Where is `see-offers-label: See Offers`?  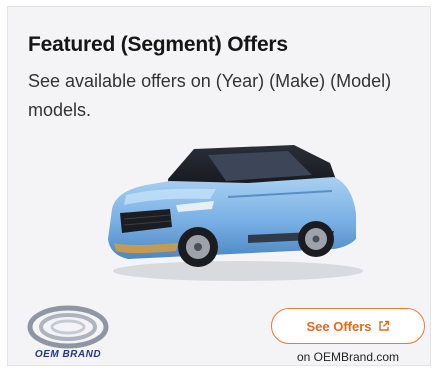 see-offers-label: See Offers is located at coordinates (339, 326).